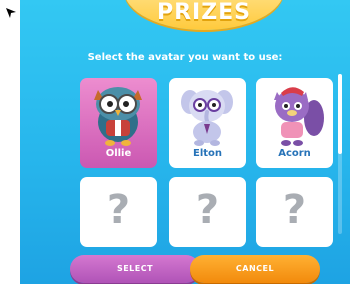  I want to click on instruction-text: Select the avatar you want to use:, so click(185, 57).